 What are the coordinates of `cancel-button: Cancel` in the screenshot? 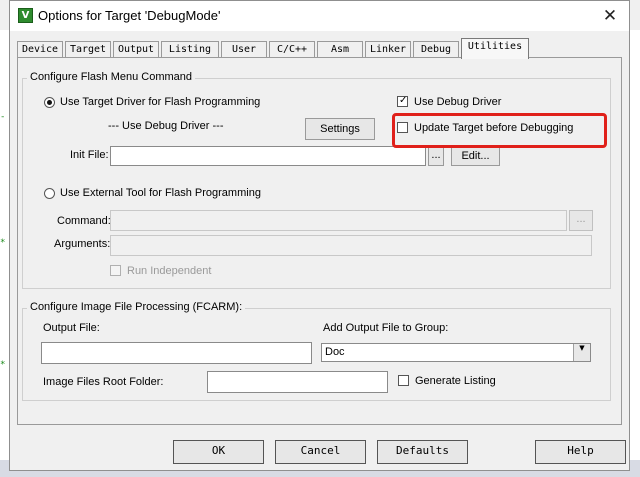 It's located at (320, 452).